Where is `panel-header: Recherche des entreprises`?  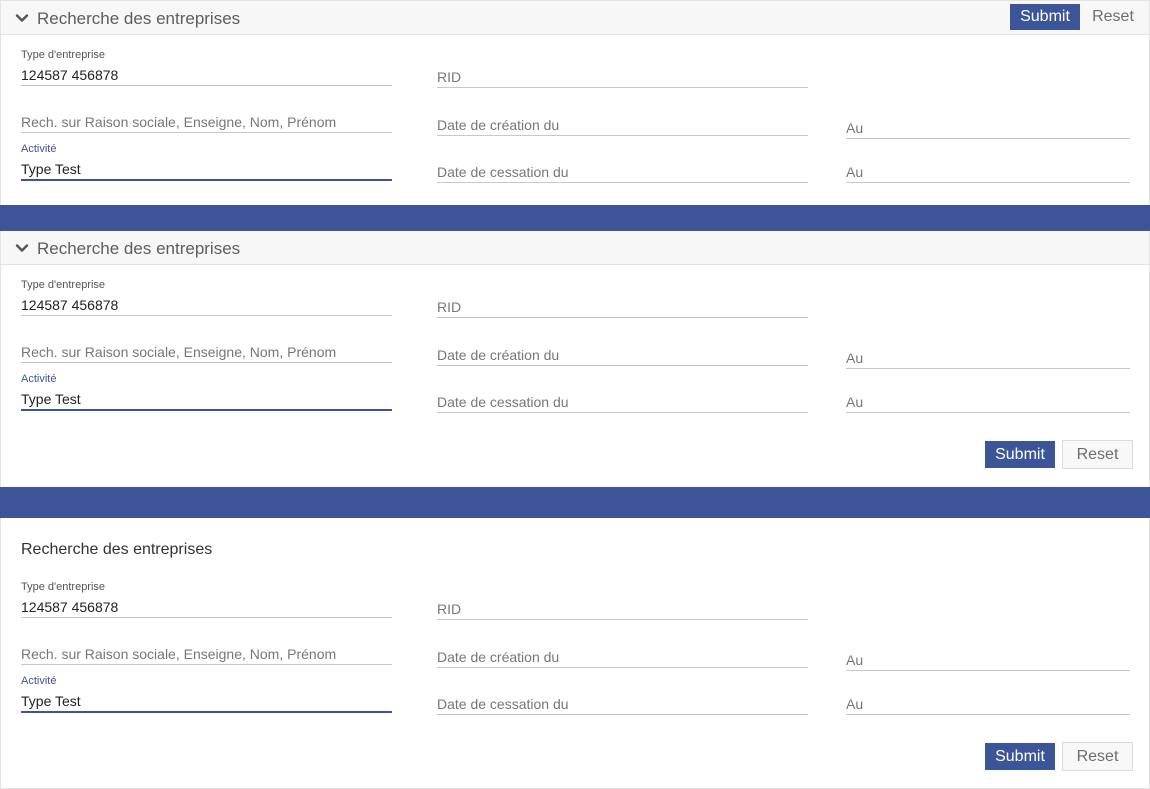 panel-header: Recherche des entreprises is located at coordinates (575, 248).